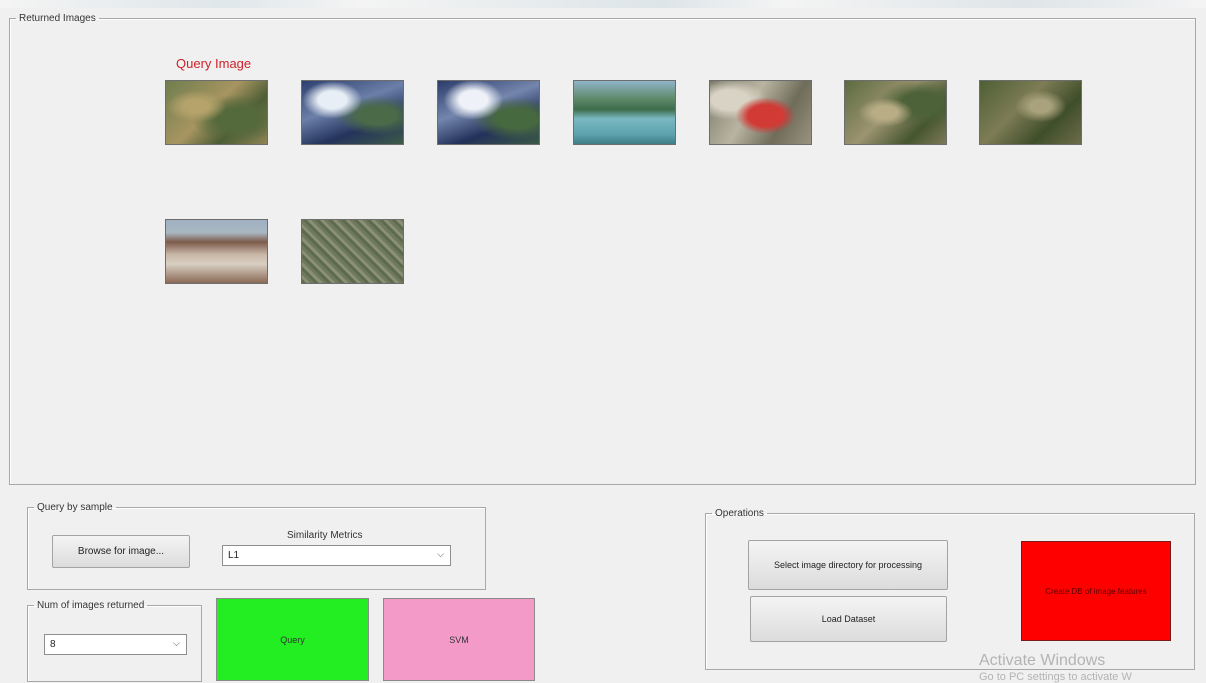 The image size is (1206, 683). I want to click on num-images-value: 8, so click(53, 644).